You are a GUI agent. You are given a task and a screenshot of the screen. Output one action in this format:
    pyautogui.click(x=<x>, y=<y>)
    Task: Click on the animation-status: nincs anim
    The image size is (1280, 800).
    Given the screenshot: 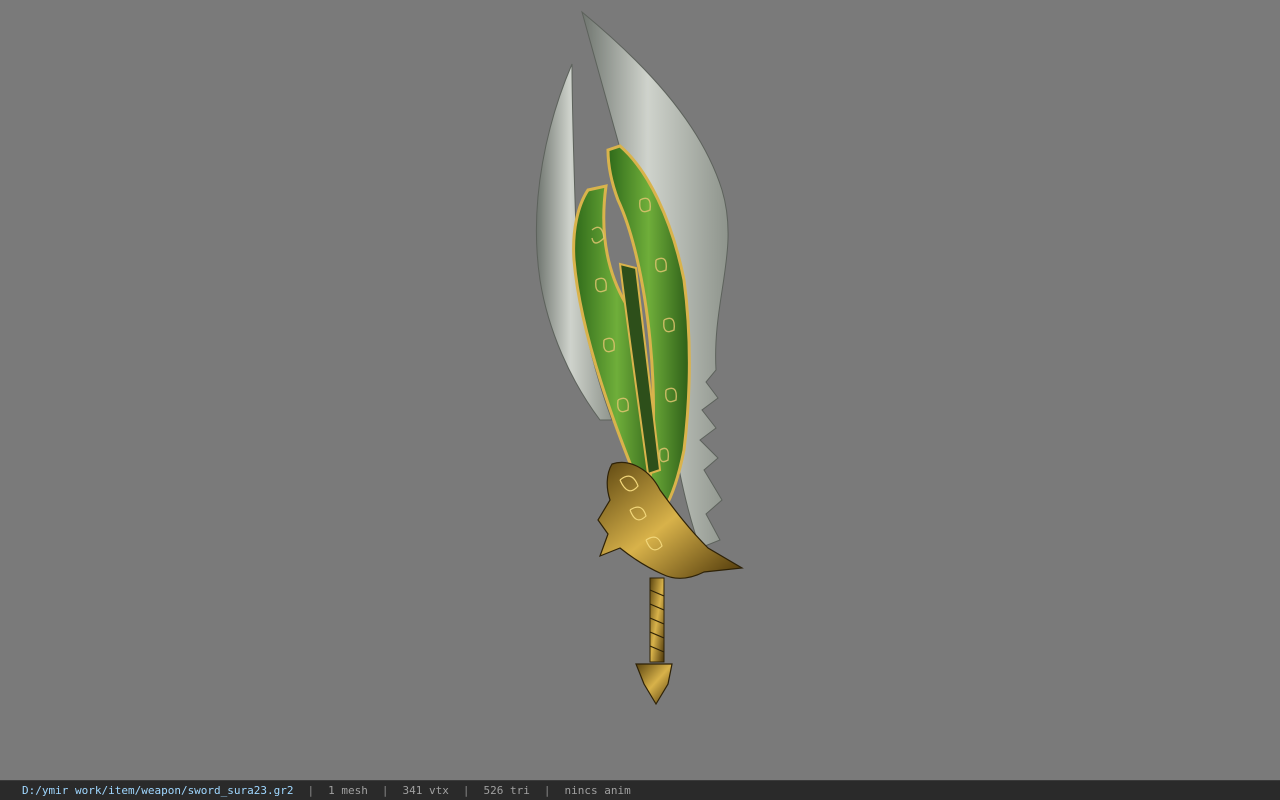 What is the action you would take?
    pyautogui.click(x=597, y=790)
    